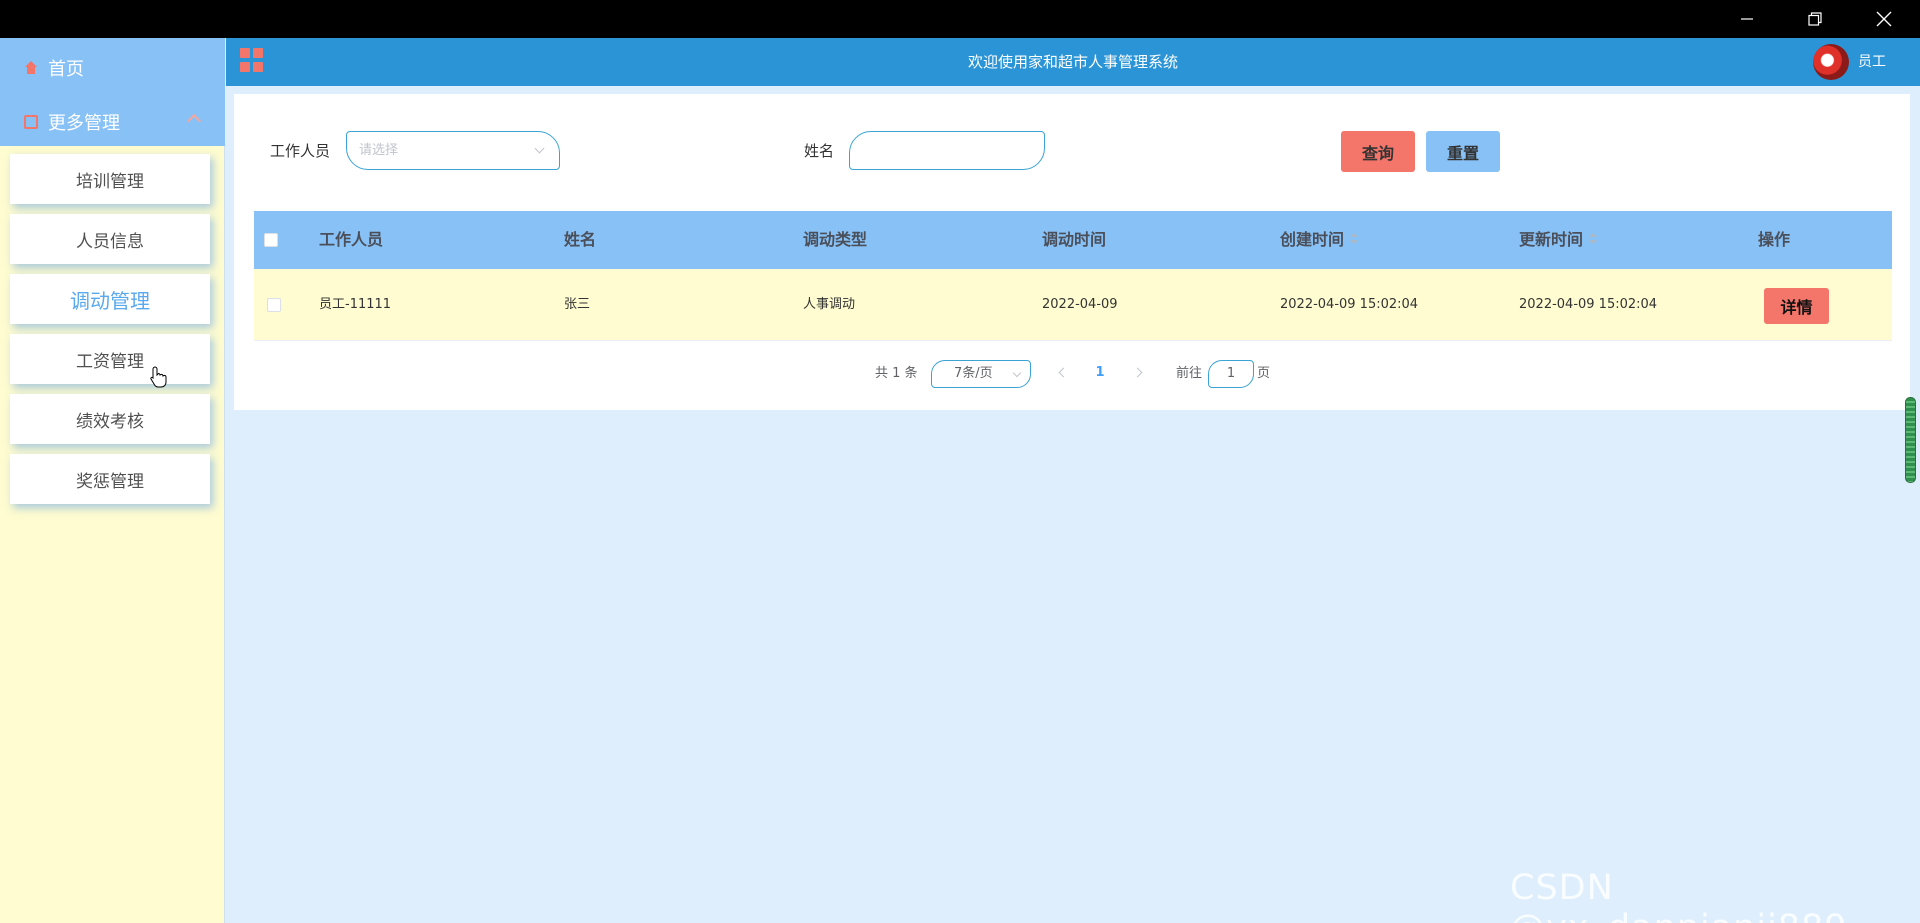 The height and width of the screenshot is (923, 1920). I want to click on user-role: 员工, so click(1872, 62).